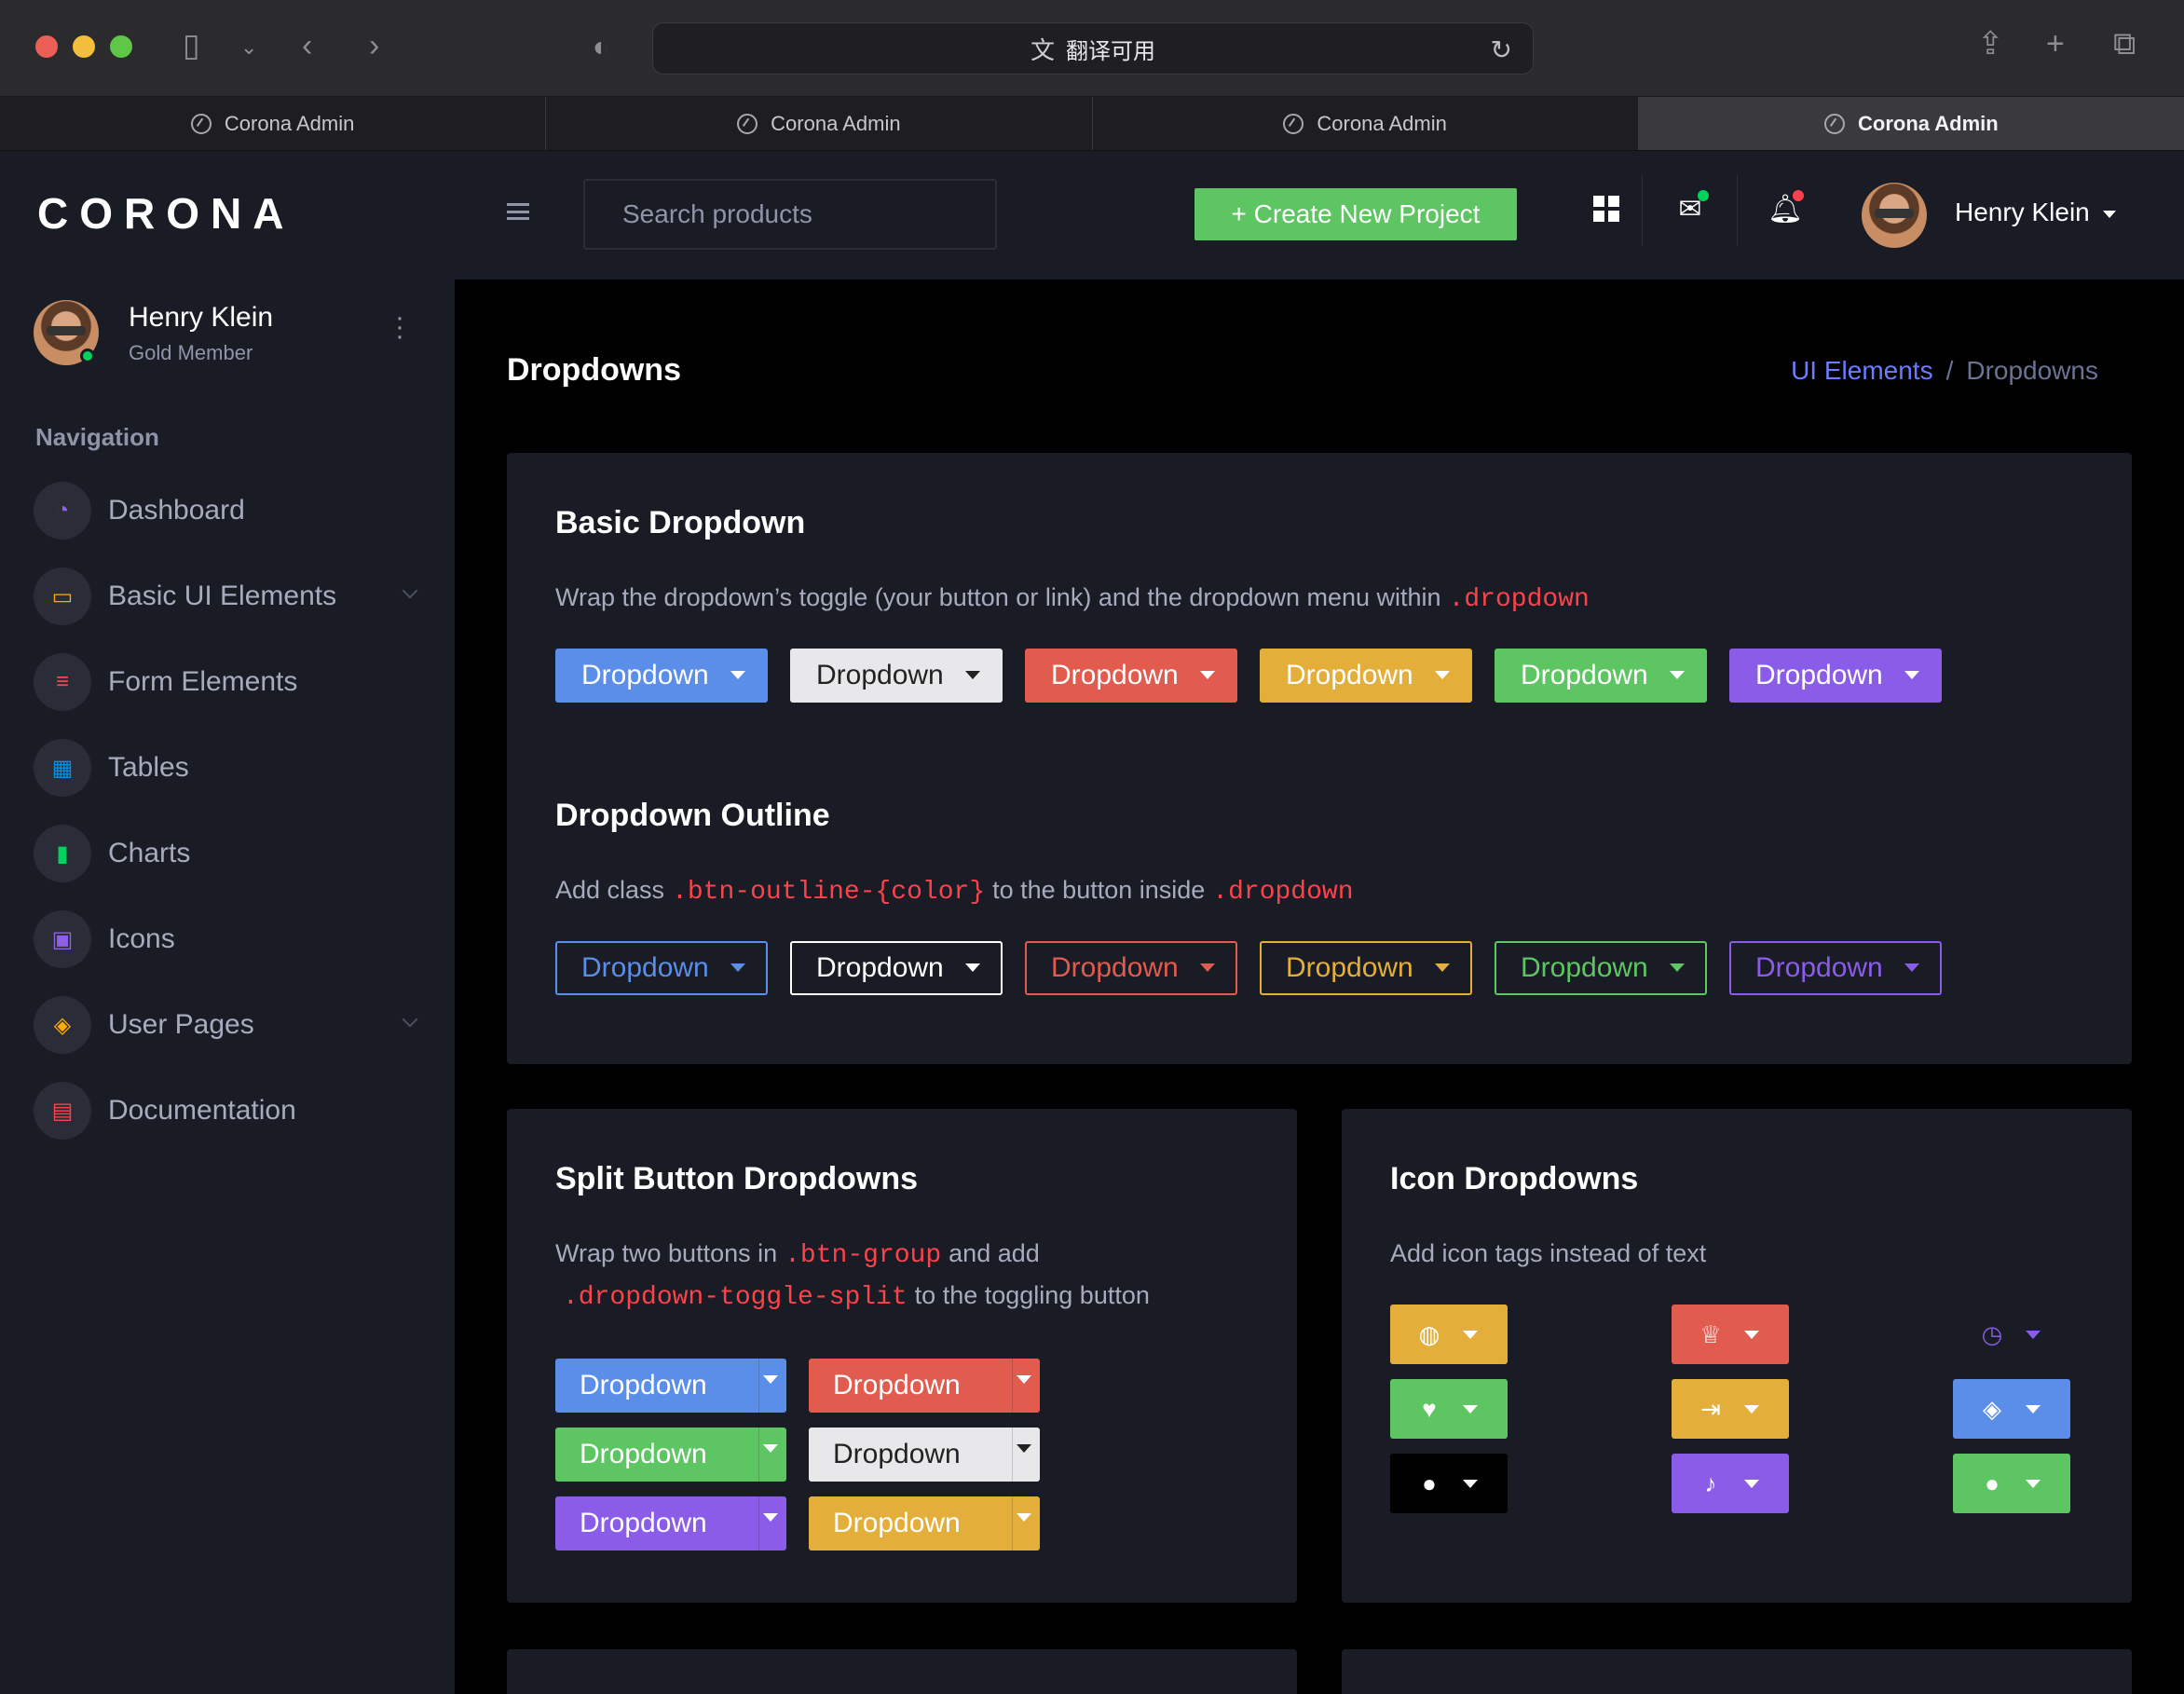 The image size is (2184, 1694). I want to click on online-status-dot, so click(87, 356).